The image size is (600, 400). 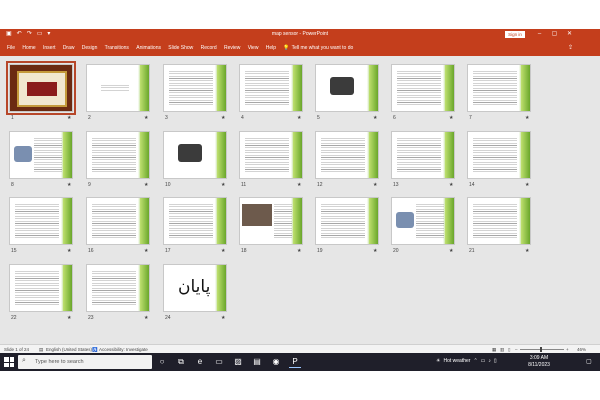 What do you see at coordinates (49, 48) in the screenshot?
I see `tab-insert: Insert` at bounding box center [49, 48].